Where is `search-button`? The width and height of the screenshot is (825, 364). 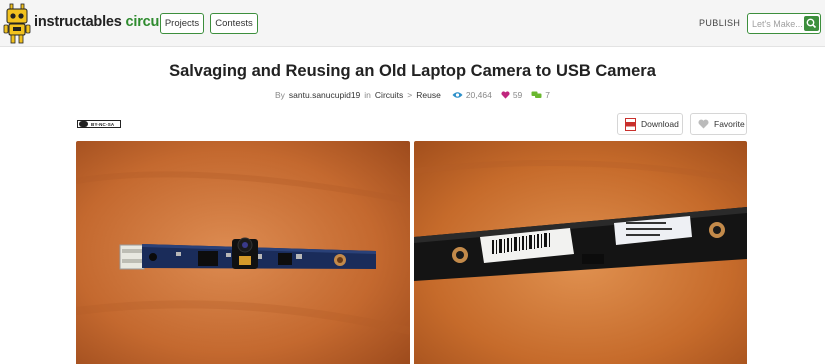 search-button is located at coordinates (811, 23).